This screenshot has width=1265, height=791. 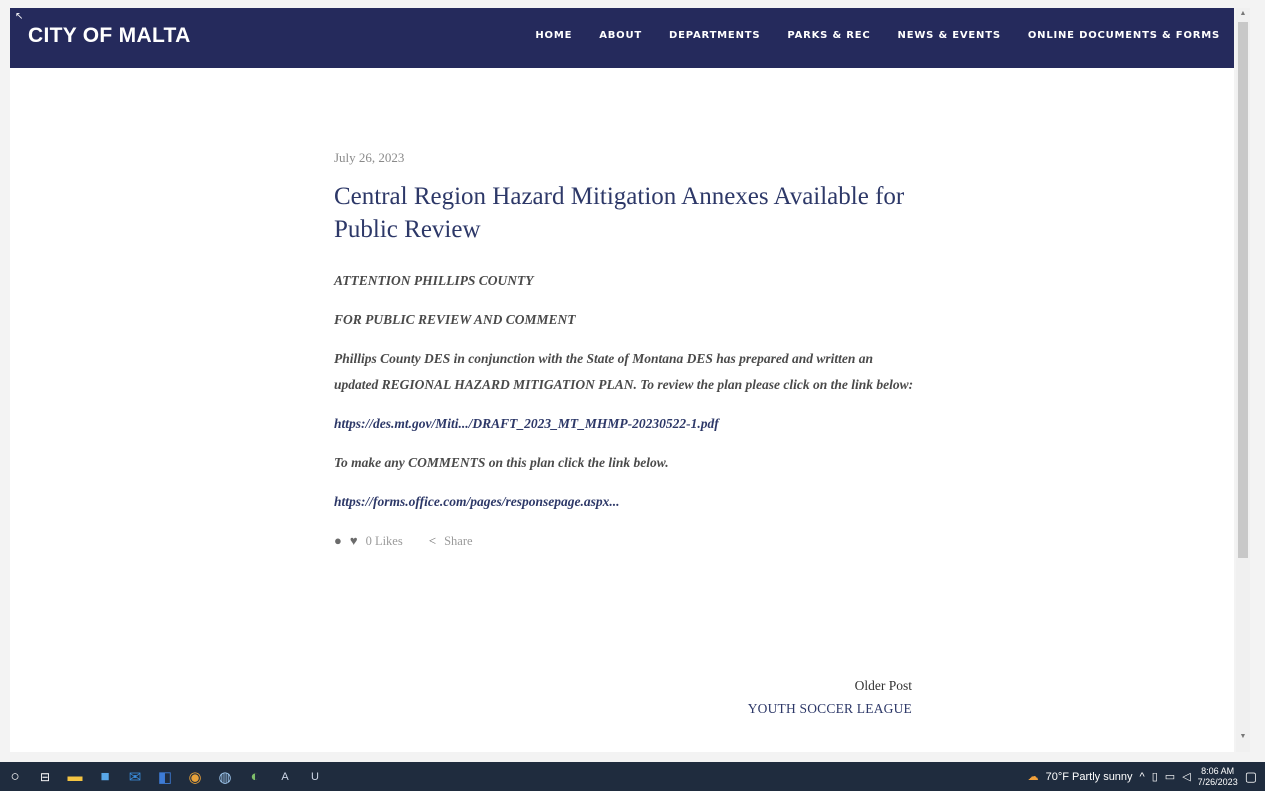 What do you see at coordinates (1218, 770) in the screenshot?
I see `clock-time: 8:06 AM` at bounding box center [1218, 770].